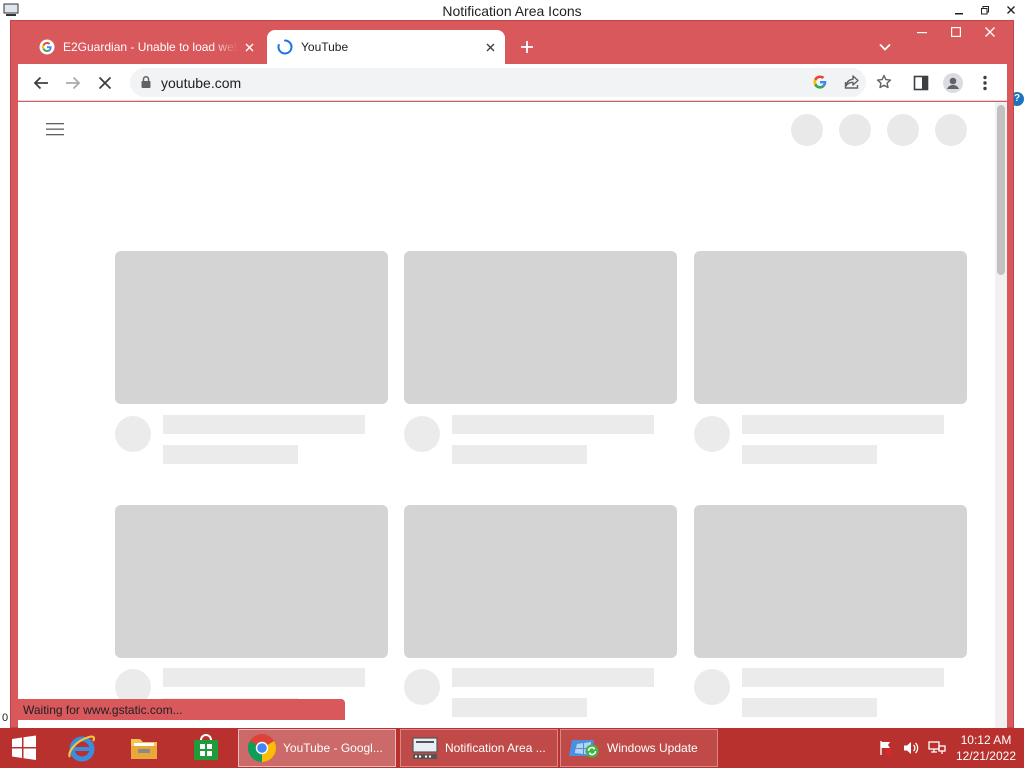 Image resolution: width=1024 pixels, height=768 pixels. What do you see at coordinates (55, 129) in the screenshot?
I see `hamburger-menu-icon` at bounding box center [55, 129].